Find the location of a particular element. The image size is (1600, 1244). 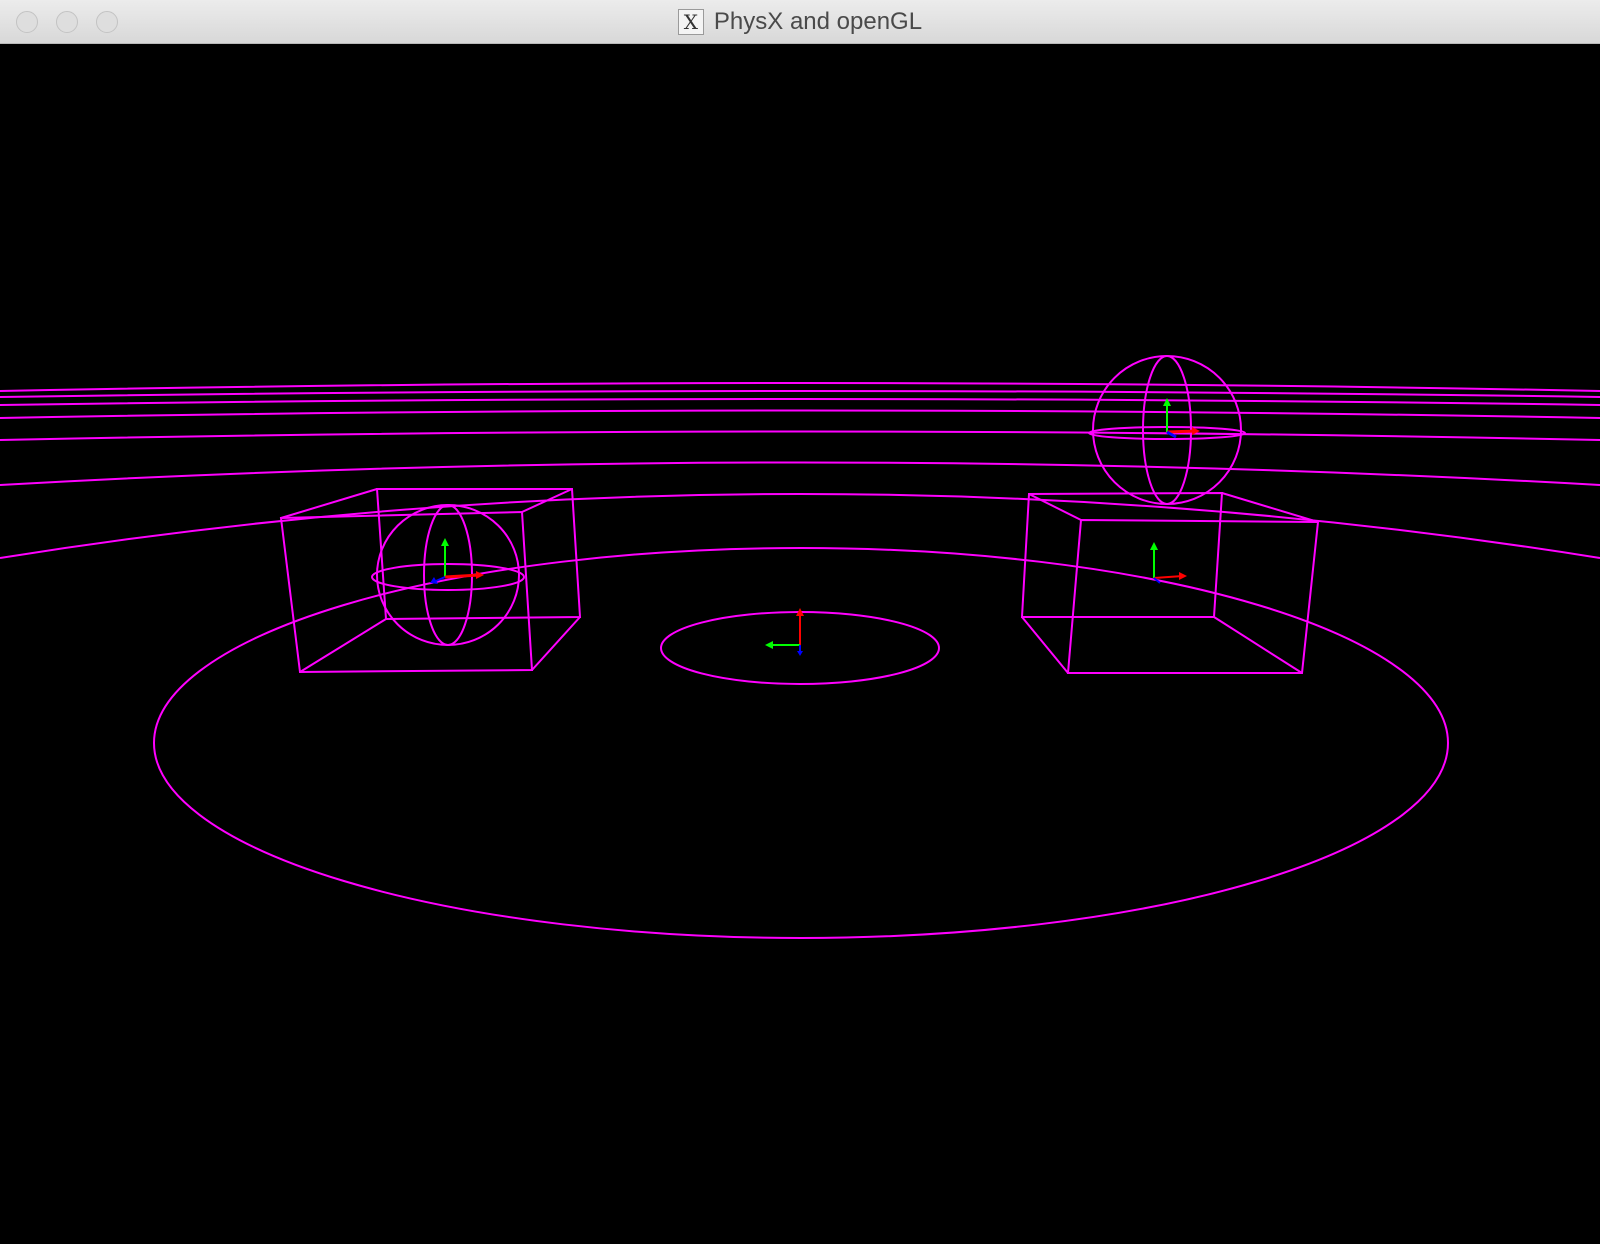

x11-icon: X is located at coordinates (690, 22).